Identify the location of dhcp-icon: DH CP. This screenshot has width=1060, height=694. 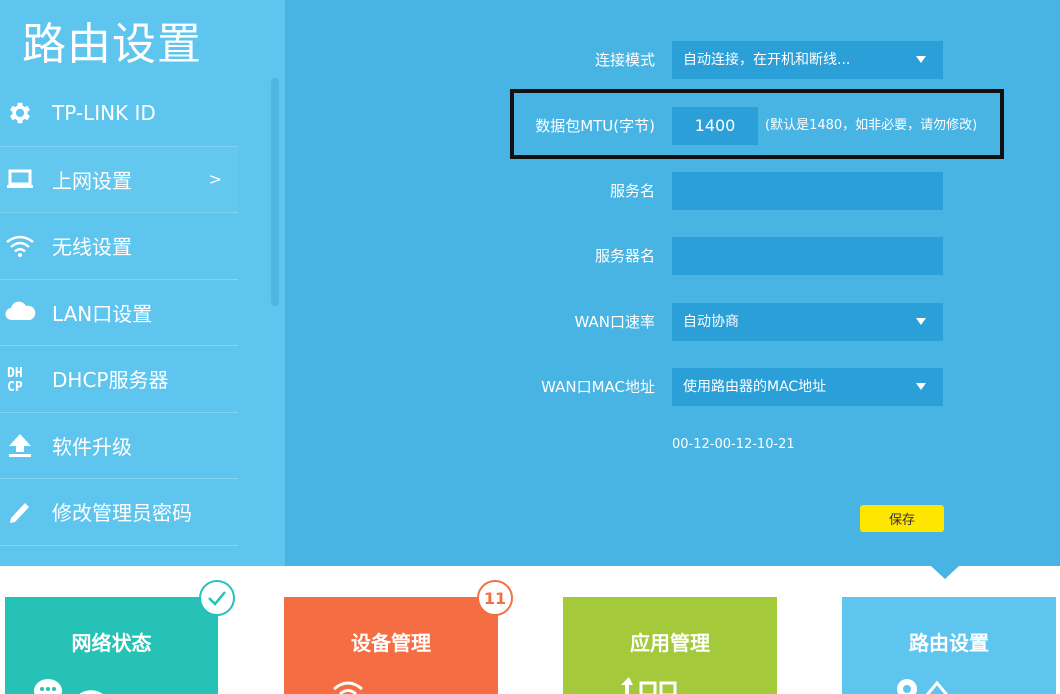
(20, 379).